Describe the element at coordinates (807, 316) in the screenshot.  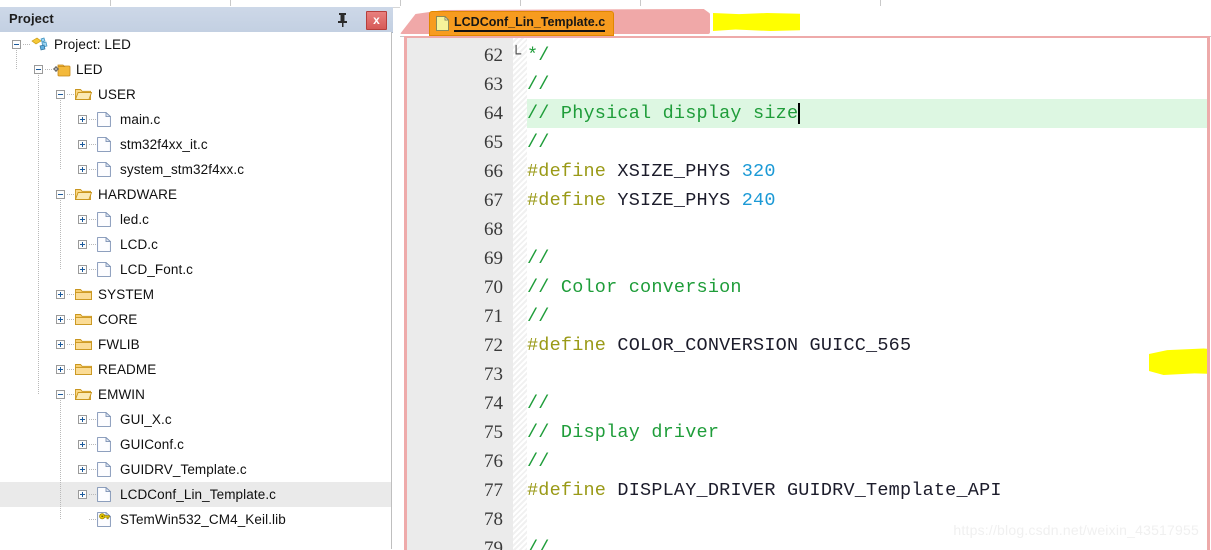
I see `code-line: 71 //` at that location.